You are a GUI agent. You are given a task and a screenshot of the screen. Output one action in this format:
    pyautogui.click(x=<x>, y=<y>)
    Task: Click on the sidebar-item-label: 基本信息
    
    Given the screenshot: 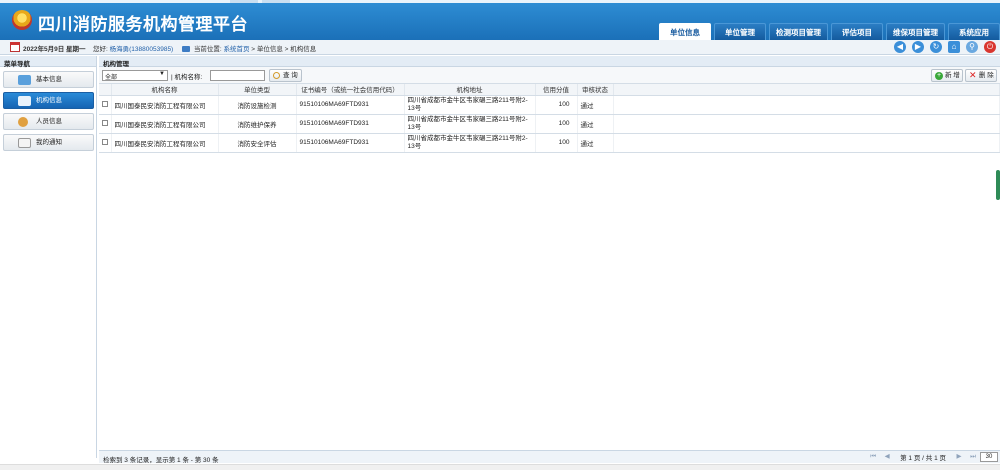 What is the action you would take?
    pyautogui.click(x=49, y=79)
    